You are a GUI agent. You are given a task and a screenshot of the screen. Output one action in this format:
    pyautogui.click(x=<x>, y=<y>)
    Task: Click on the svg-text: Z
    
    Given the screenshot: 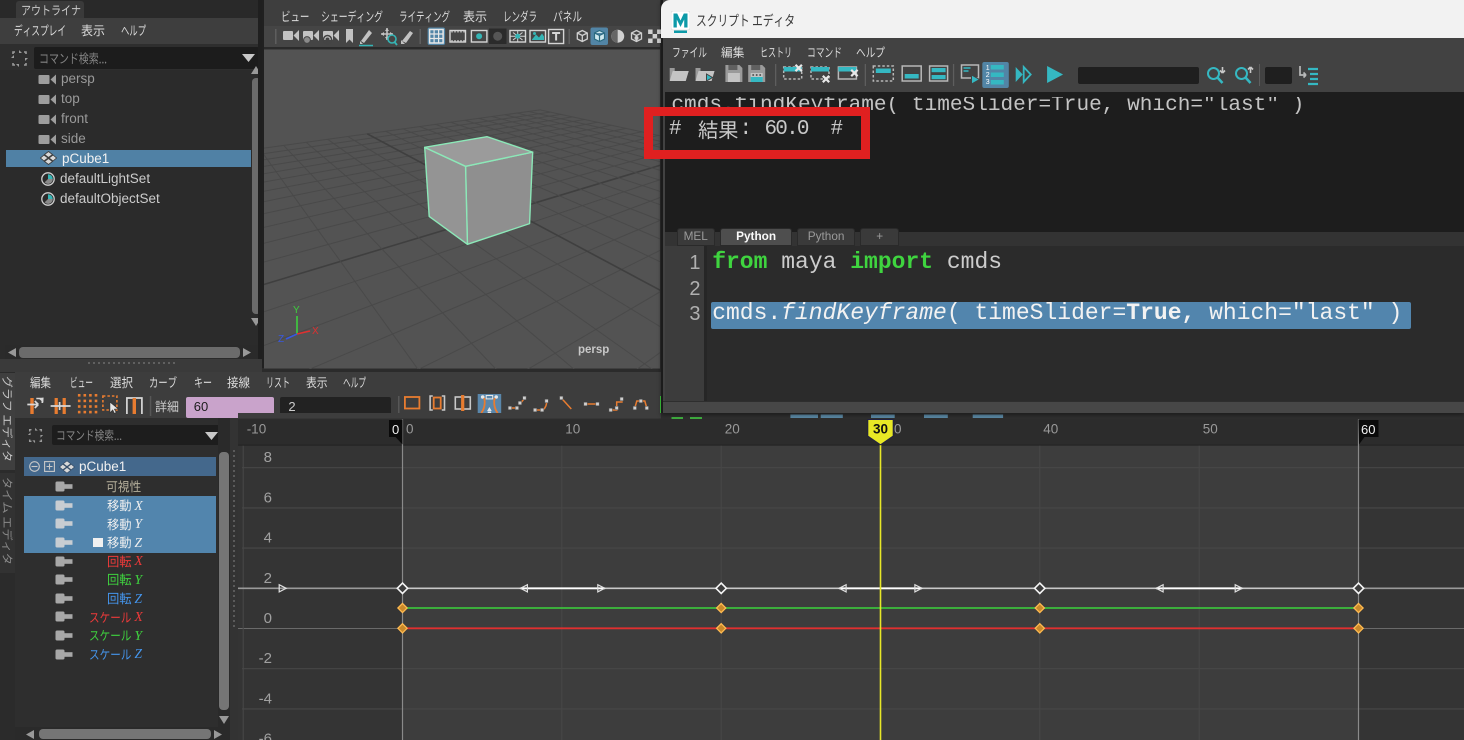 What is the action you would take?
    pyautogui.click(x=281, y=338)
    